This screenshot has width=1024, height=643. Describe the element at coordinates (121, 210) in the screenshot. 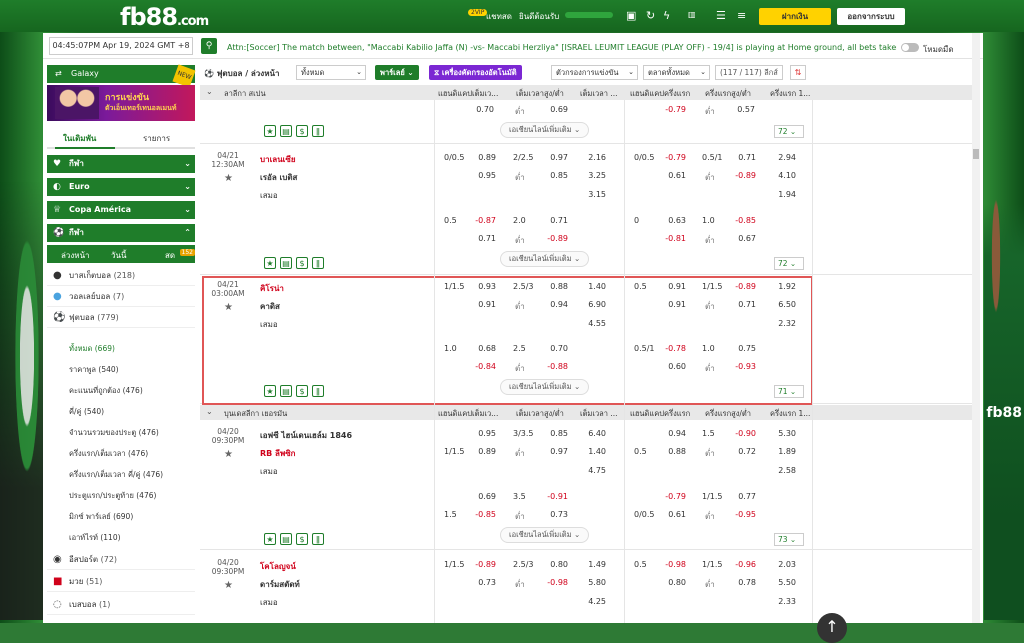

I see `category-copa-america: ♕ Copa América ⌄` at that location.